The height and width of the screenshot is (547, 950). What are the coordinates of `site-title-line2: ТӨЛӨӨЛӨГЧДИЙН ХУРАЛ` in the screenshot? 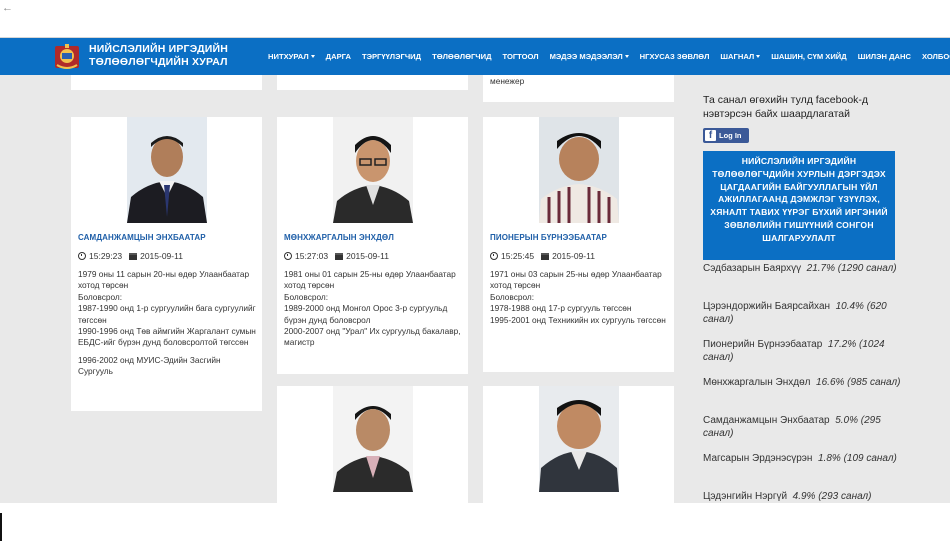 It's located at (158, 62).